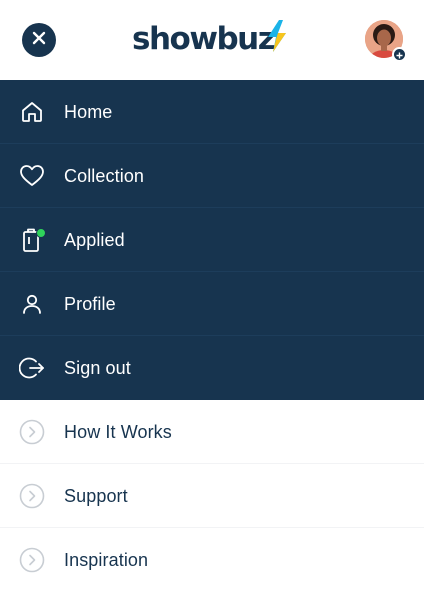 The height and width of the screenshot is (596, 424). I want to click on menu-item-applied: Applied, so click(212, 240).